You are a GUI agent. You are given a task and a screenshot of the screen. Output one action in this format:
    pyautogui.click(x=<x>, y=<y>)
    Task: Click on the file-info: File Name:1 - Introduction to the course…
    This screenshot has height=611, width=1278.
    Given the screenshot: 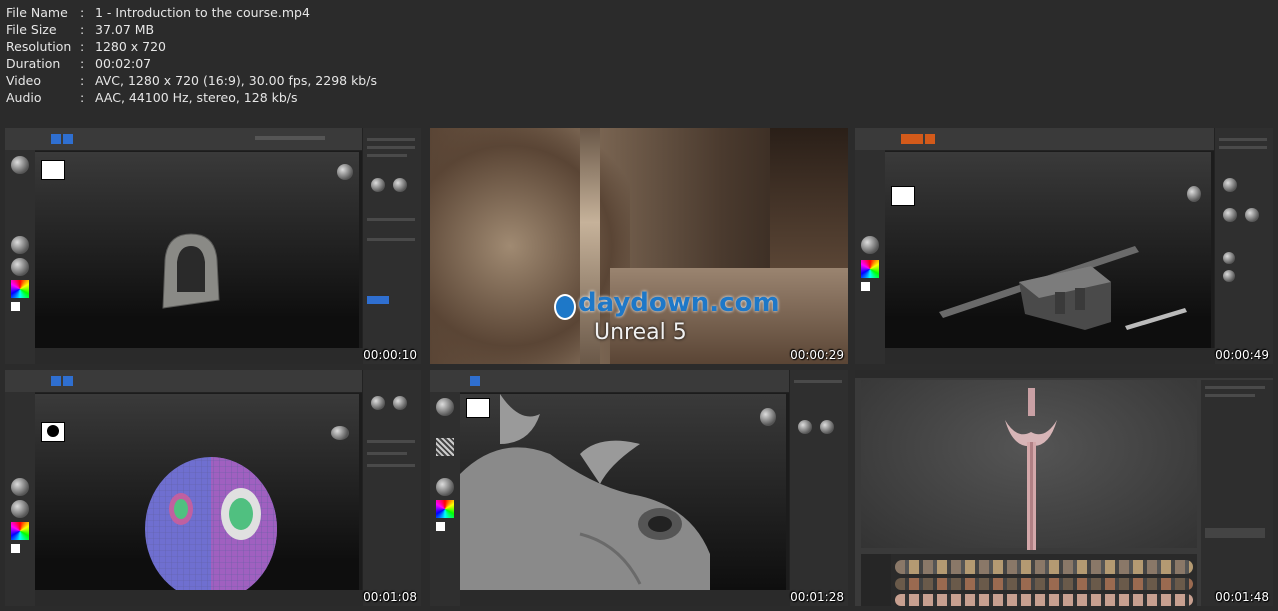 What is the action you would take?
    pyautogui.click(x=191, y=55)
    